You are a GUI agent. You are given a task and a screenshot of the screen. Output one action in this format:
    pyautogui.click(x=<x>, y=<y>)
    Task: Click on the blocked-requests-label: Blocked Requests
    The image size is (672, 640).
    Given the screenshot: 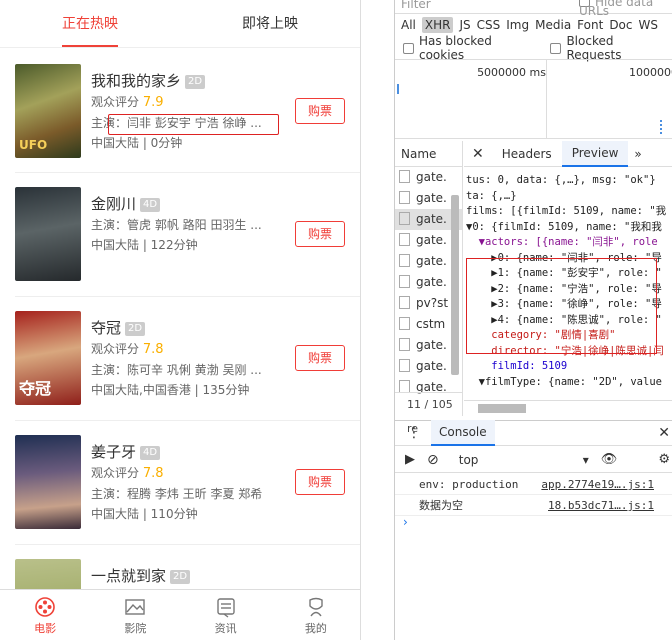 What is the action you would take?
    pyautogui.click(x=594, y=48)
    